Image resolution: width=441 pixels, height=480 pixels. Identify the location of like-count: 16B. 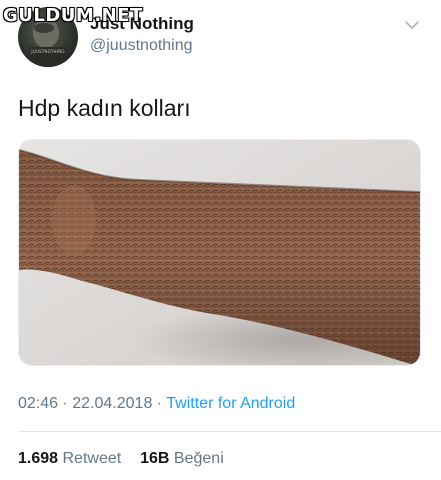
(154, 458).